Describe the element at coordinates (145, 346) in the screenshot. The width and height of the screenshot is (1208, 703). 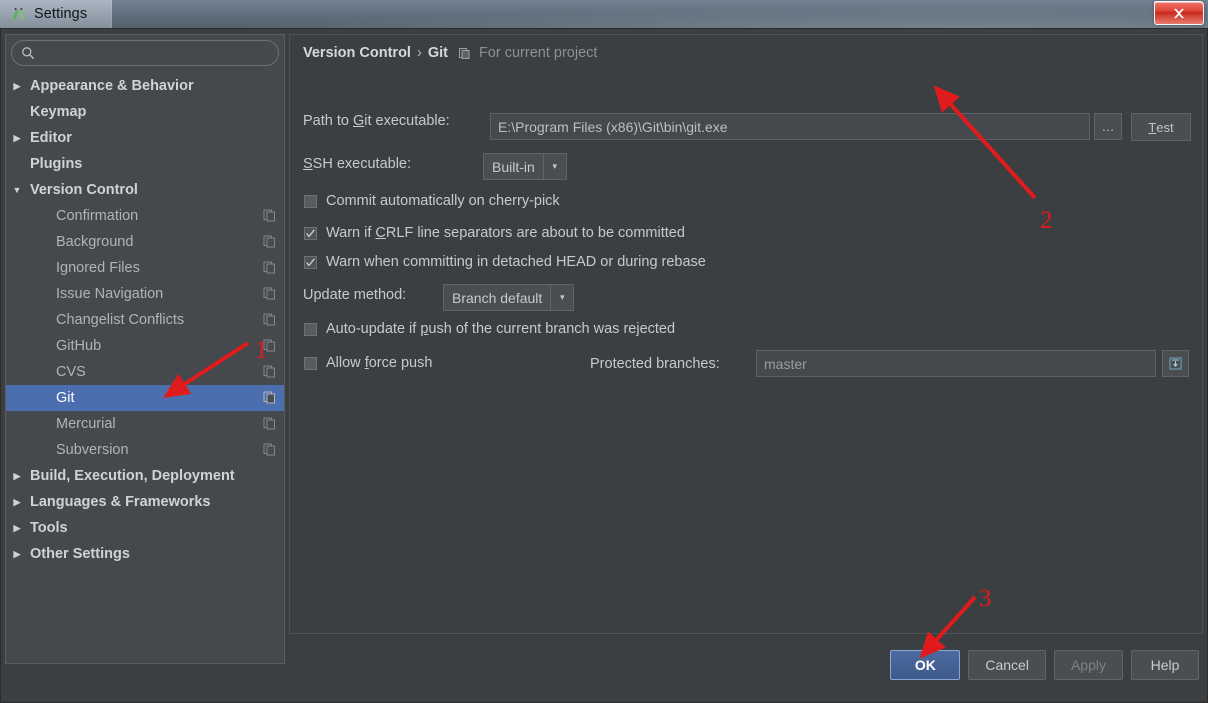
I see `sidebar-item-github: GitHub` at that location.